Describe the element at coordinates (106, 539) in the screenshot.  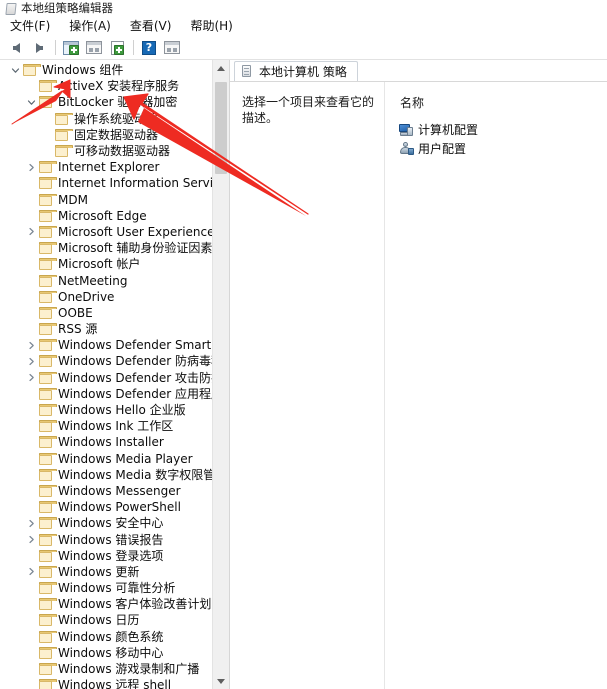
I see `tree-item: Windows 错误报告` at that location.